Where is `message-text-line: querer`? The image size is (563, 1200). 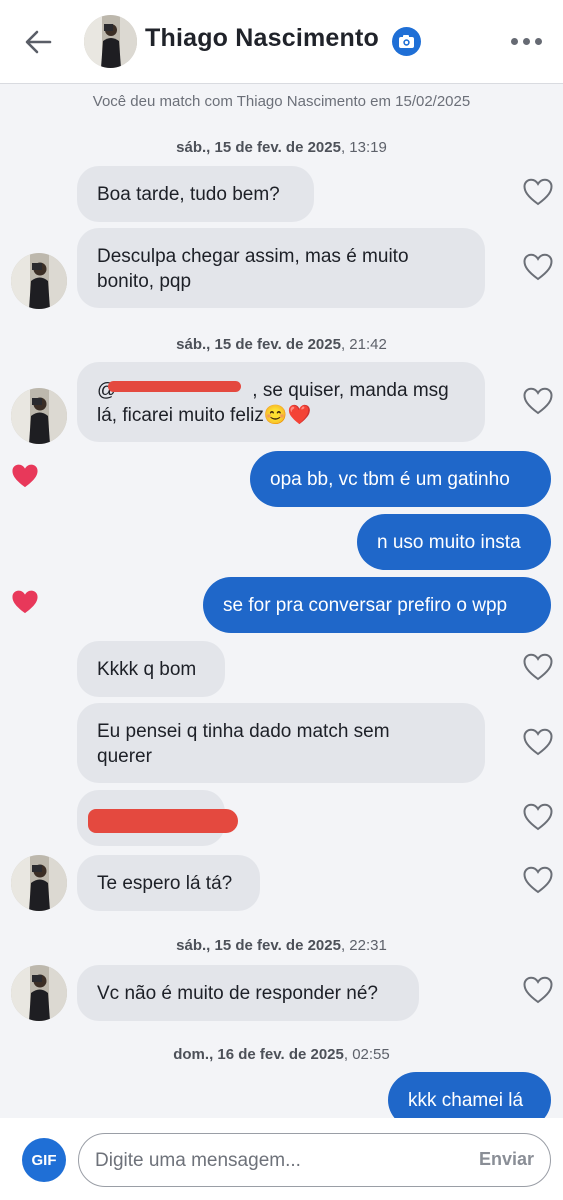
message-text-line: querer is located at coordinates (124, 756).